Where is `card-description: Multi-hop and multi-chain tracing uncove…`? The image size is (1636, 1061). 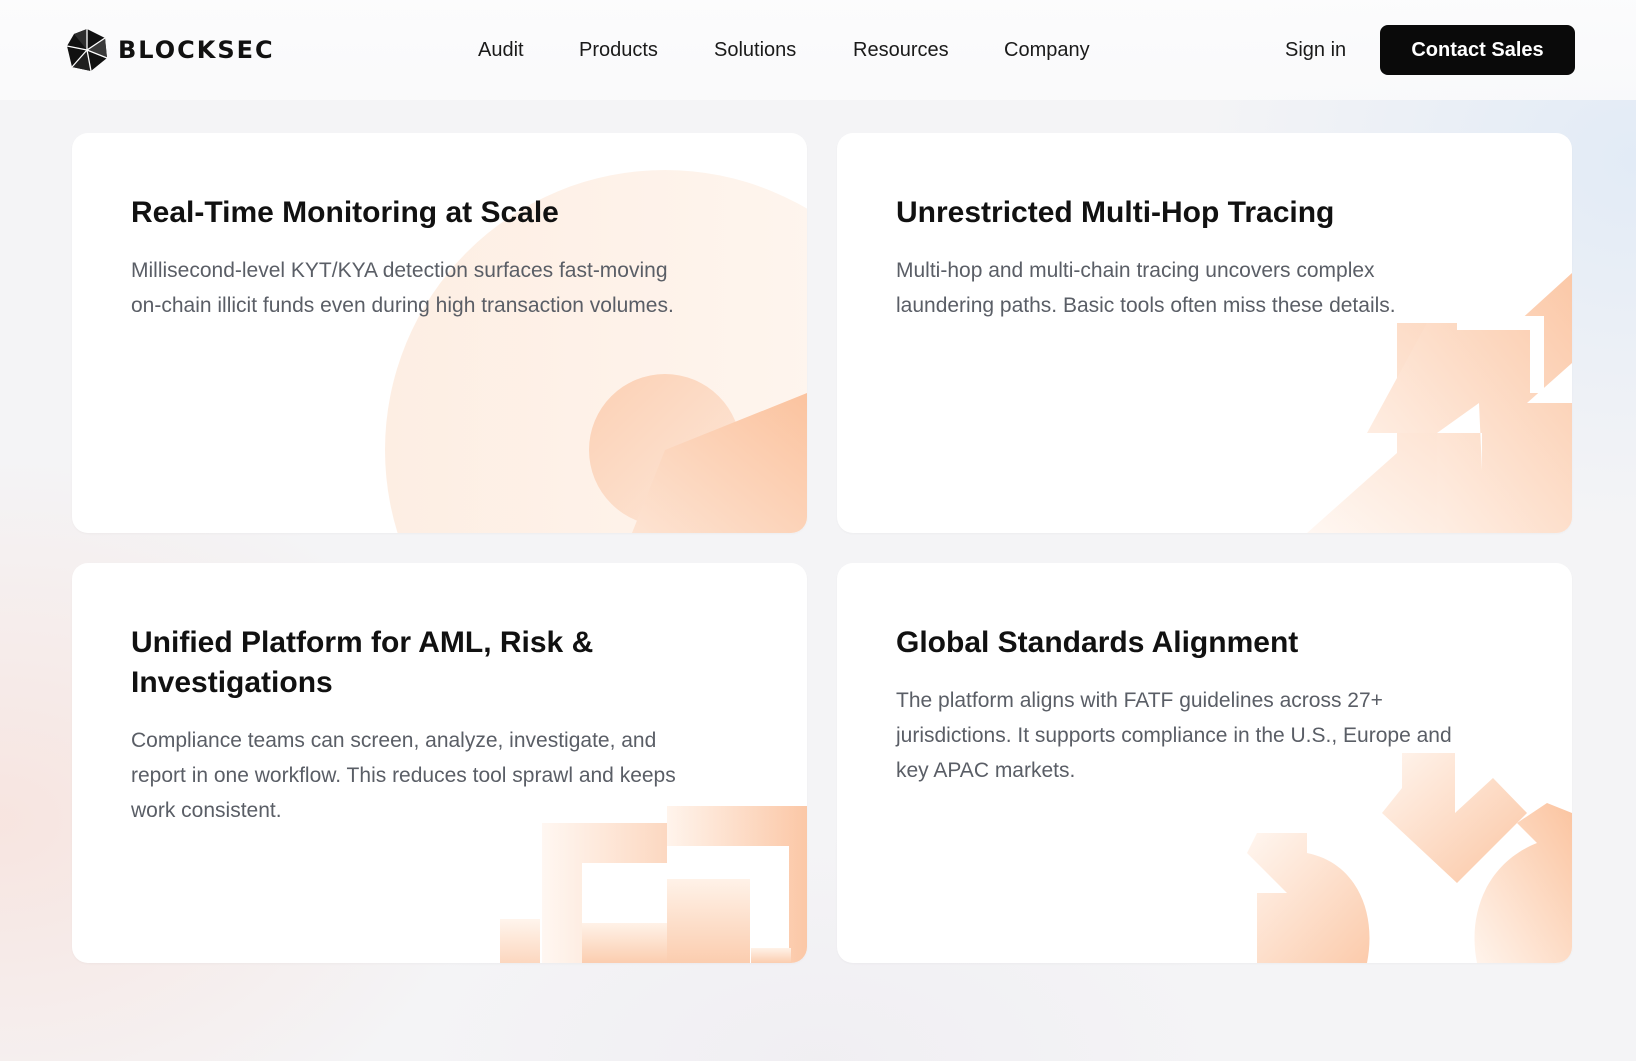
card-description: Multi-hop and multi-chain tracing uncove… is located at coordinates (1146, 288).